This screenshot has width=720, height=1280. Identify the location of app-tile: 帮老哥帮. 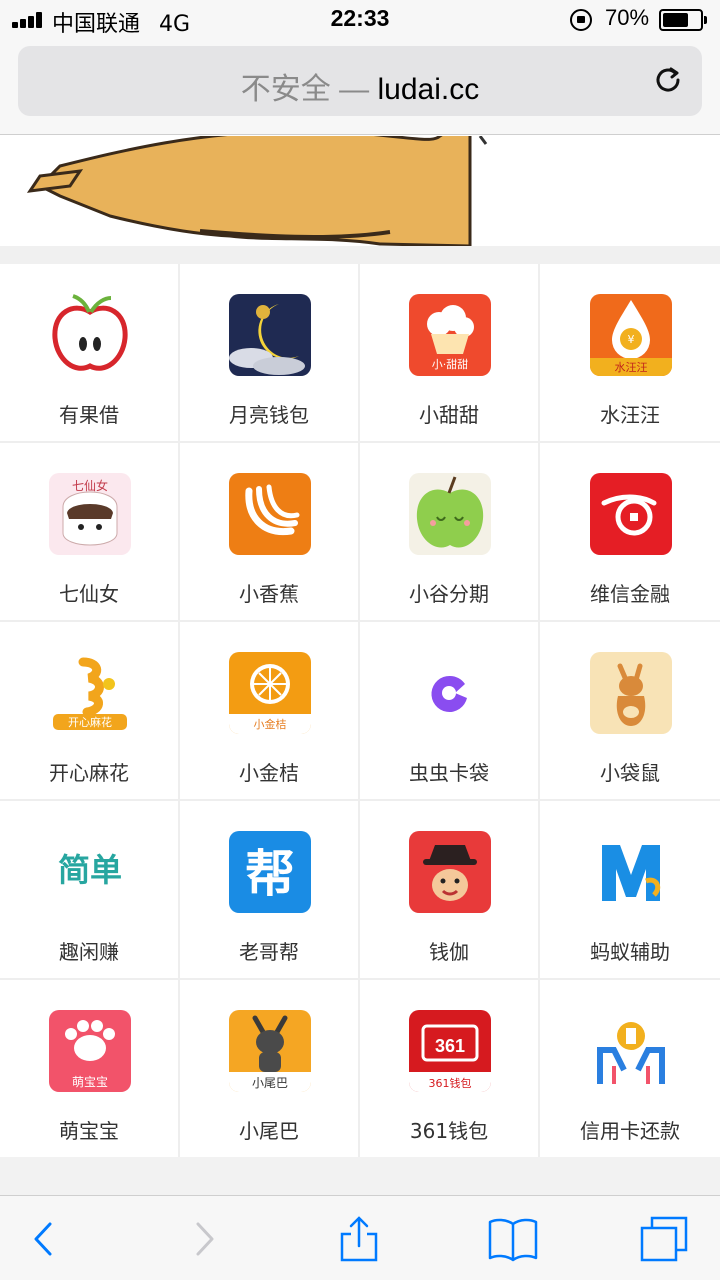
(269, 889).